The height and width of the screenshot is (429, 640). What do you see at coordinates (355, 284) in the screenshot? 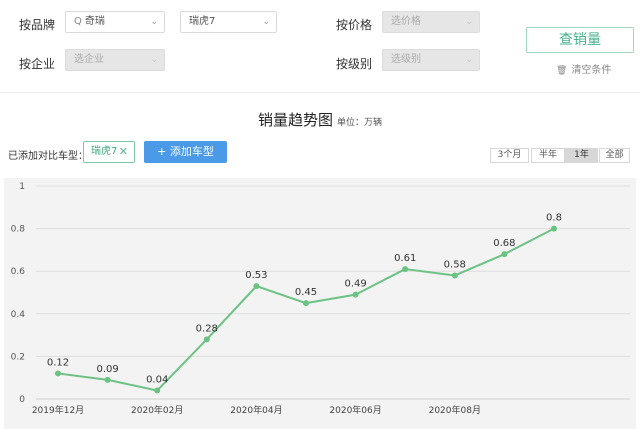
I see `data-label: 0.49` at bounding box center [355, 284].